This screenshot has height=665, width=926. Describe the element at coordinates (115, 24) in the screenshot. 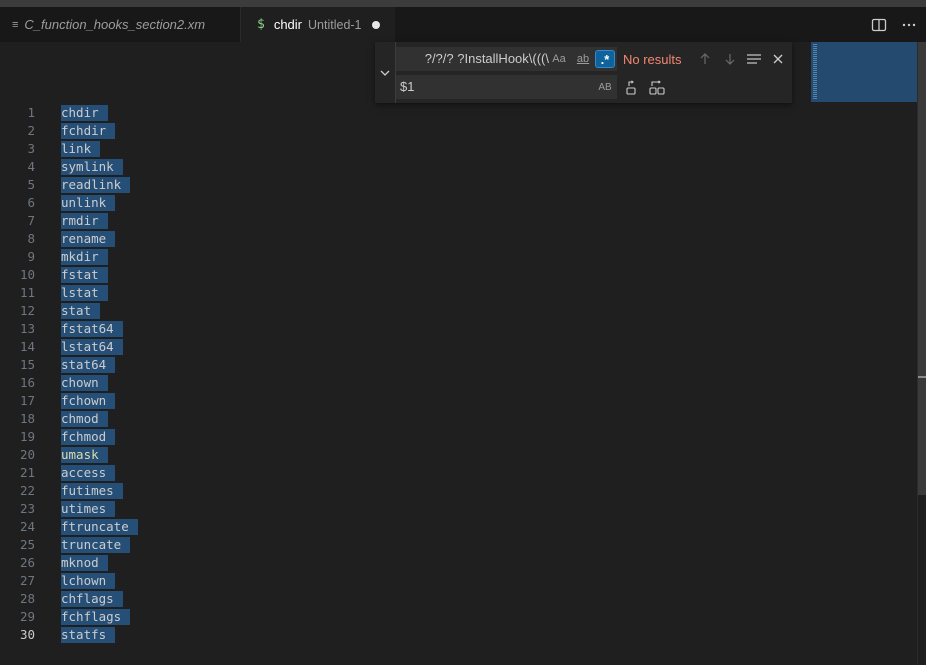

I see `tab-title: C_function_hooks_section2.xm` at that location.